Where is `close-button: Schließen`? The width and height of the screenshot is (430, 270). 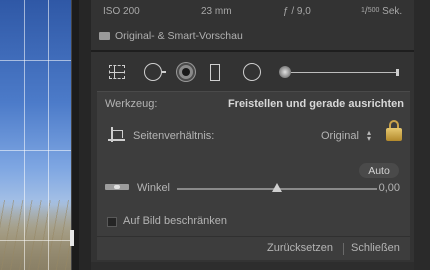 close-button: Schließen is located at coordinates (375, 248).